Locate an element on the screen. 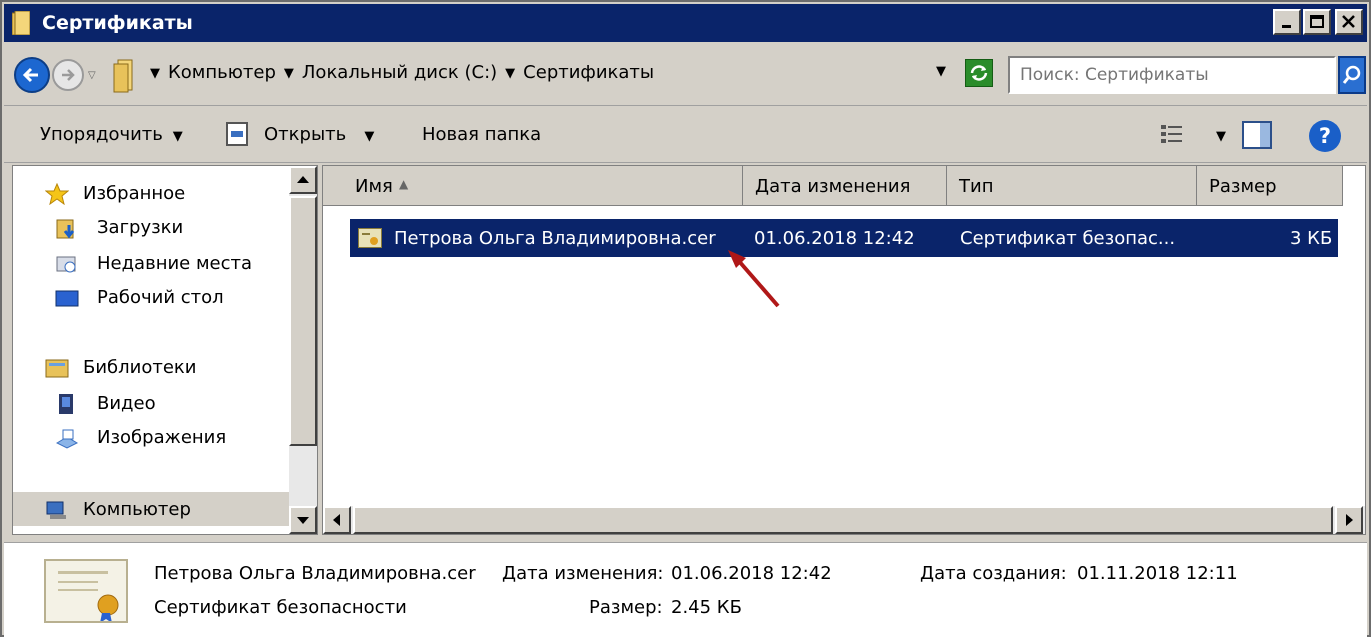  details-created-label: Дата создания: is located at coordinates (993, 573).